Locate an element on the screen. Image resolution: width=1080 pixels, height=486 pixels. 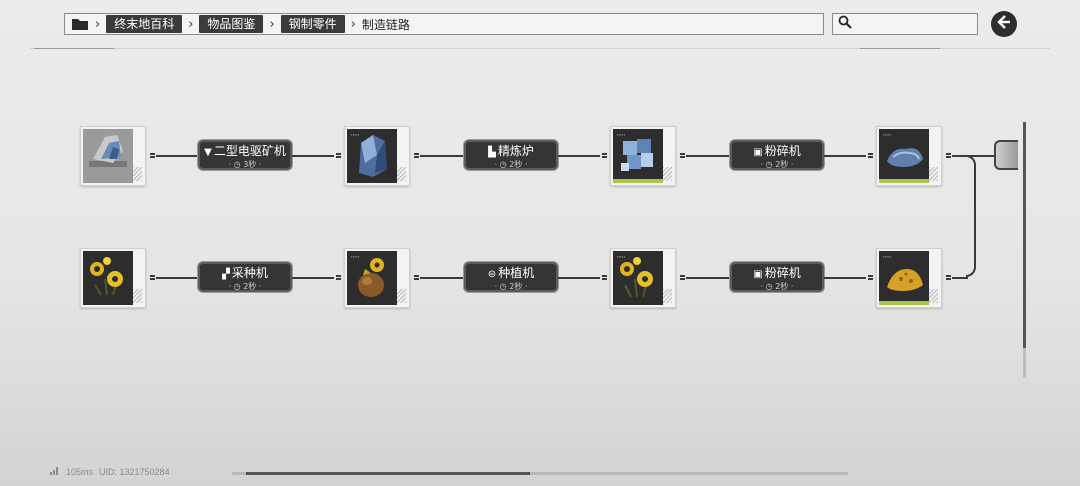
horizontal-scrollbar-thumb is located at coordinates (388, 473).